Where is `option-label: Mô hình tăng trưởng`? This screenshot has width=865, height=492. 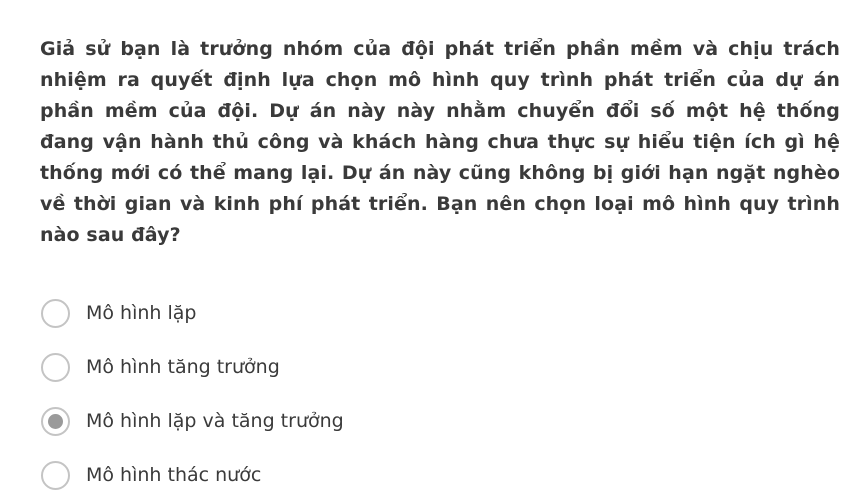 option-label: Mô hình tăng trưởng is located at coordinates (183, 367).